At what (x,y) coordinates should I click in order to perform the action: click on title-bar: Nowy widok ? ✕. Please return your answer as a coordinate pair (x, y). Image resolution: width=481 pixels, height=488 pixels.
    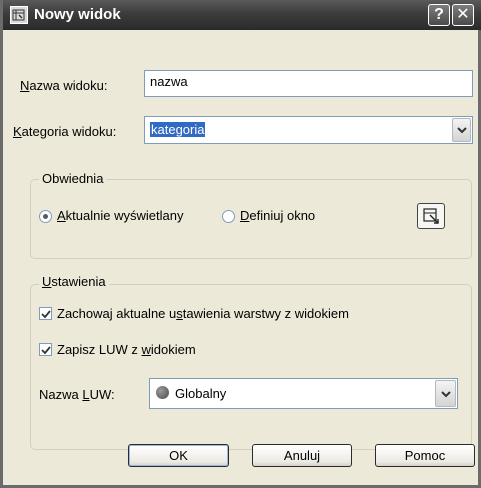
    Looking at the image, I should click on (242, 15).